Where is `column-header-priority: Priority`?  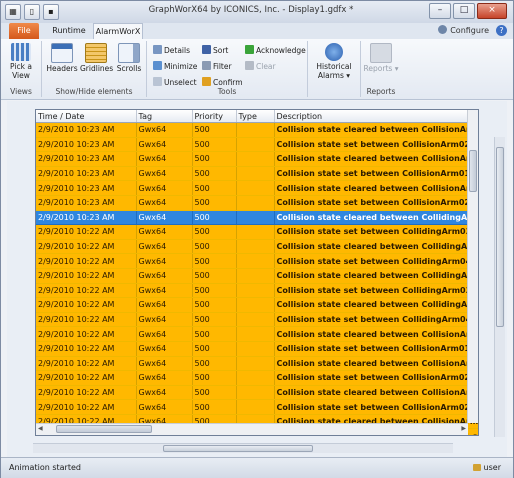 column-header-priority: Priority is located at coordinates (214, 116).